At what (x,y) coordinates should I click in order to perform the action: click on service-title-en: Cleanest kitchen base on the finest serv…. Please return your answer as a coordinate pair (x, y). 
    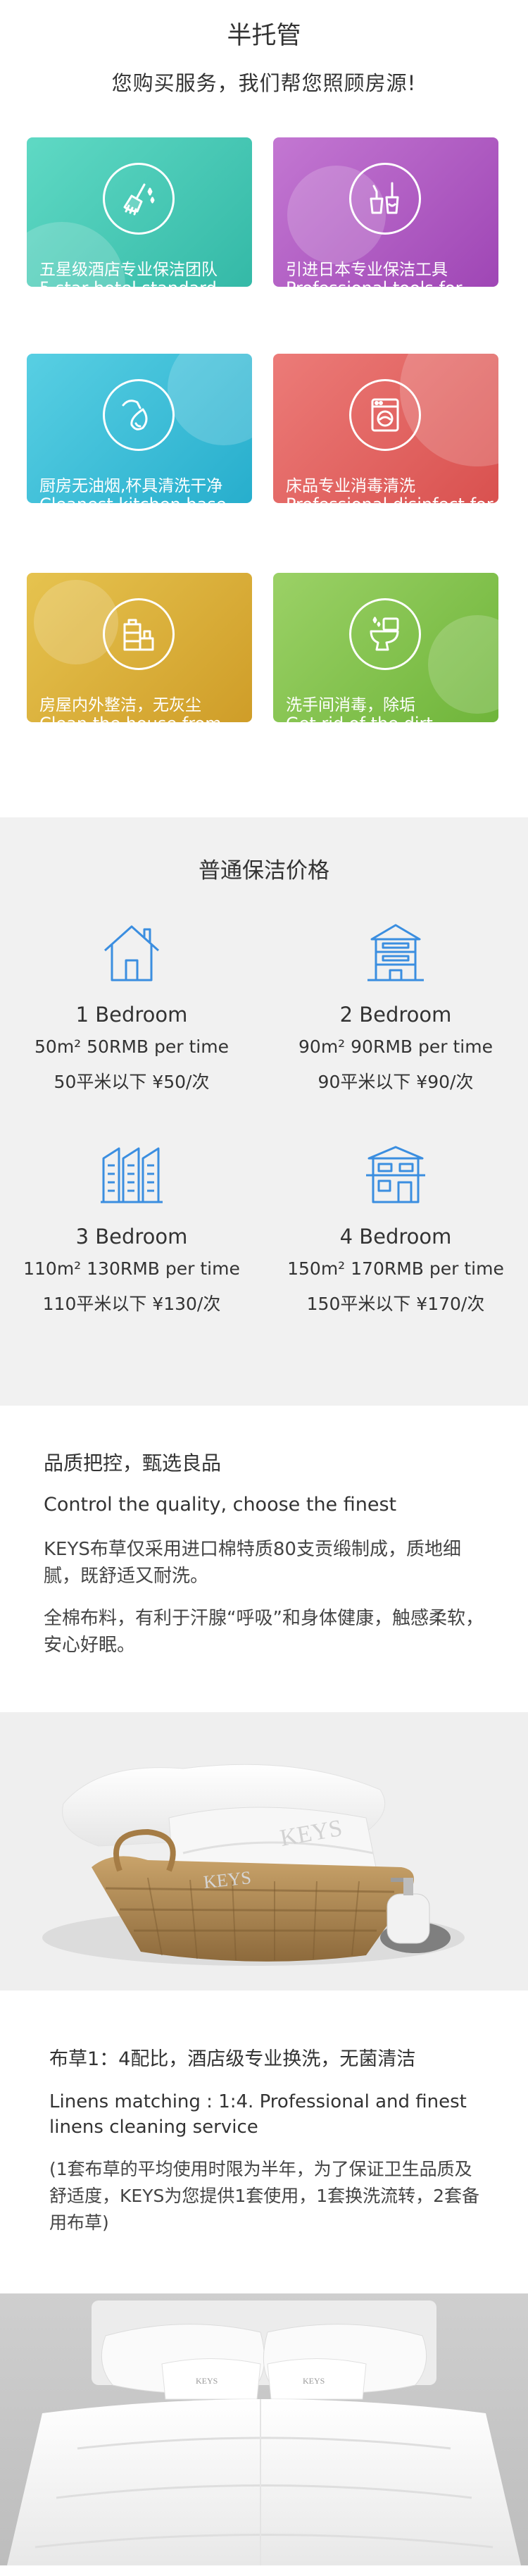
    Looking at the image, I should click on (145, 499).